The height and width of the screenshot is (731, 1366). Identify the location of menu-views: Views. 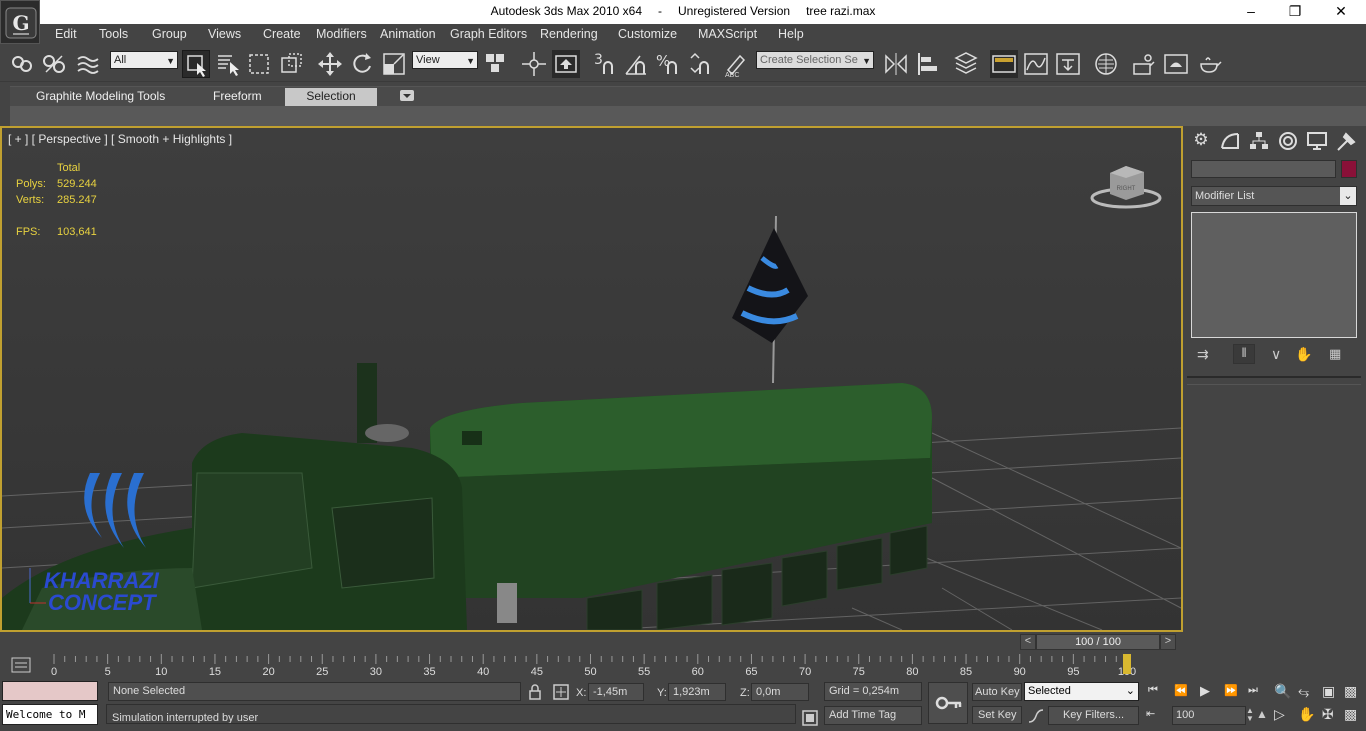
(224, 34).